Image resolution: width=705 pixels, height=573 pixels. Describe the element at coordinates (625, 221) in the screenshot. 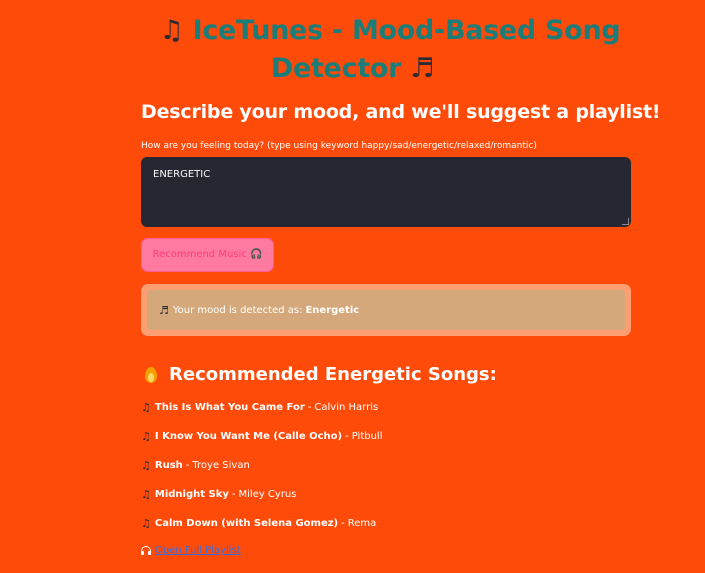

I see `resize-grip-icon` at that location.